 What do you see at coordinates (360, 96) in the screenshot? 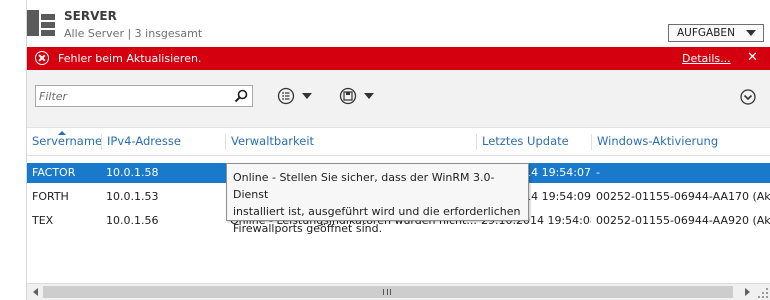
I see `save-query-button` at bounding box center [360, 96].